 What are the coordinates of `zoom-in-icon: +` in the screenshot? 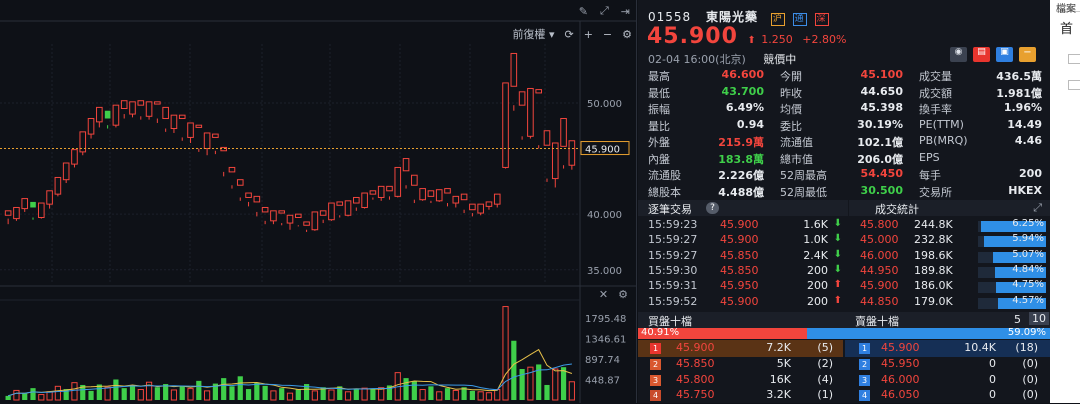 It's located at (588, 34).